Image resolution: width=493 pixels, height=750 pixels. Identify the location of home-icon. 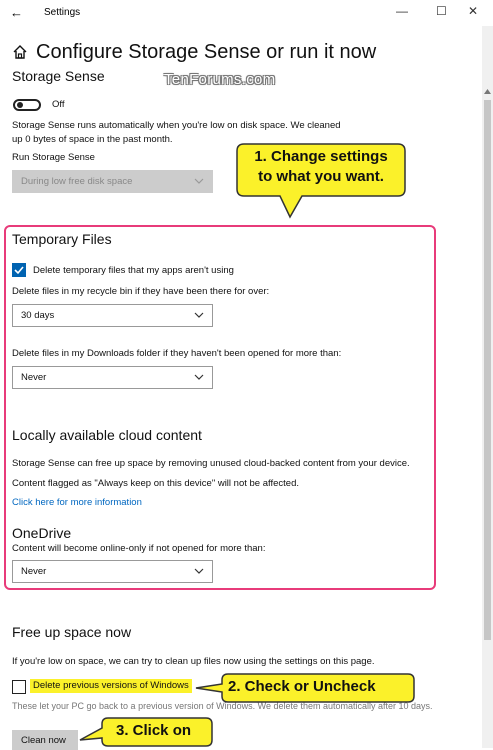
(20, 52).